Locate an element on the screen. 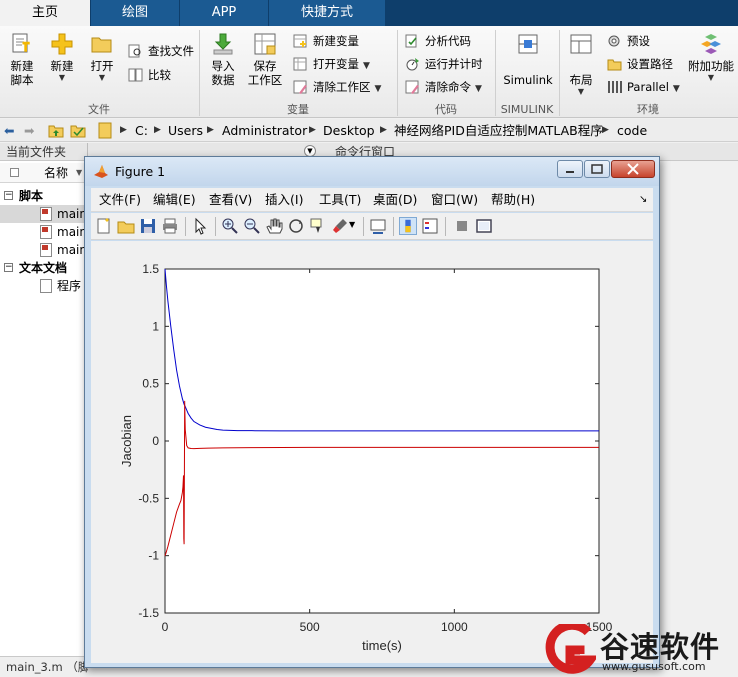 This screenshot has width=738, height=677. browse-folder-icon is located at coordinates (78, 130).